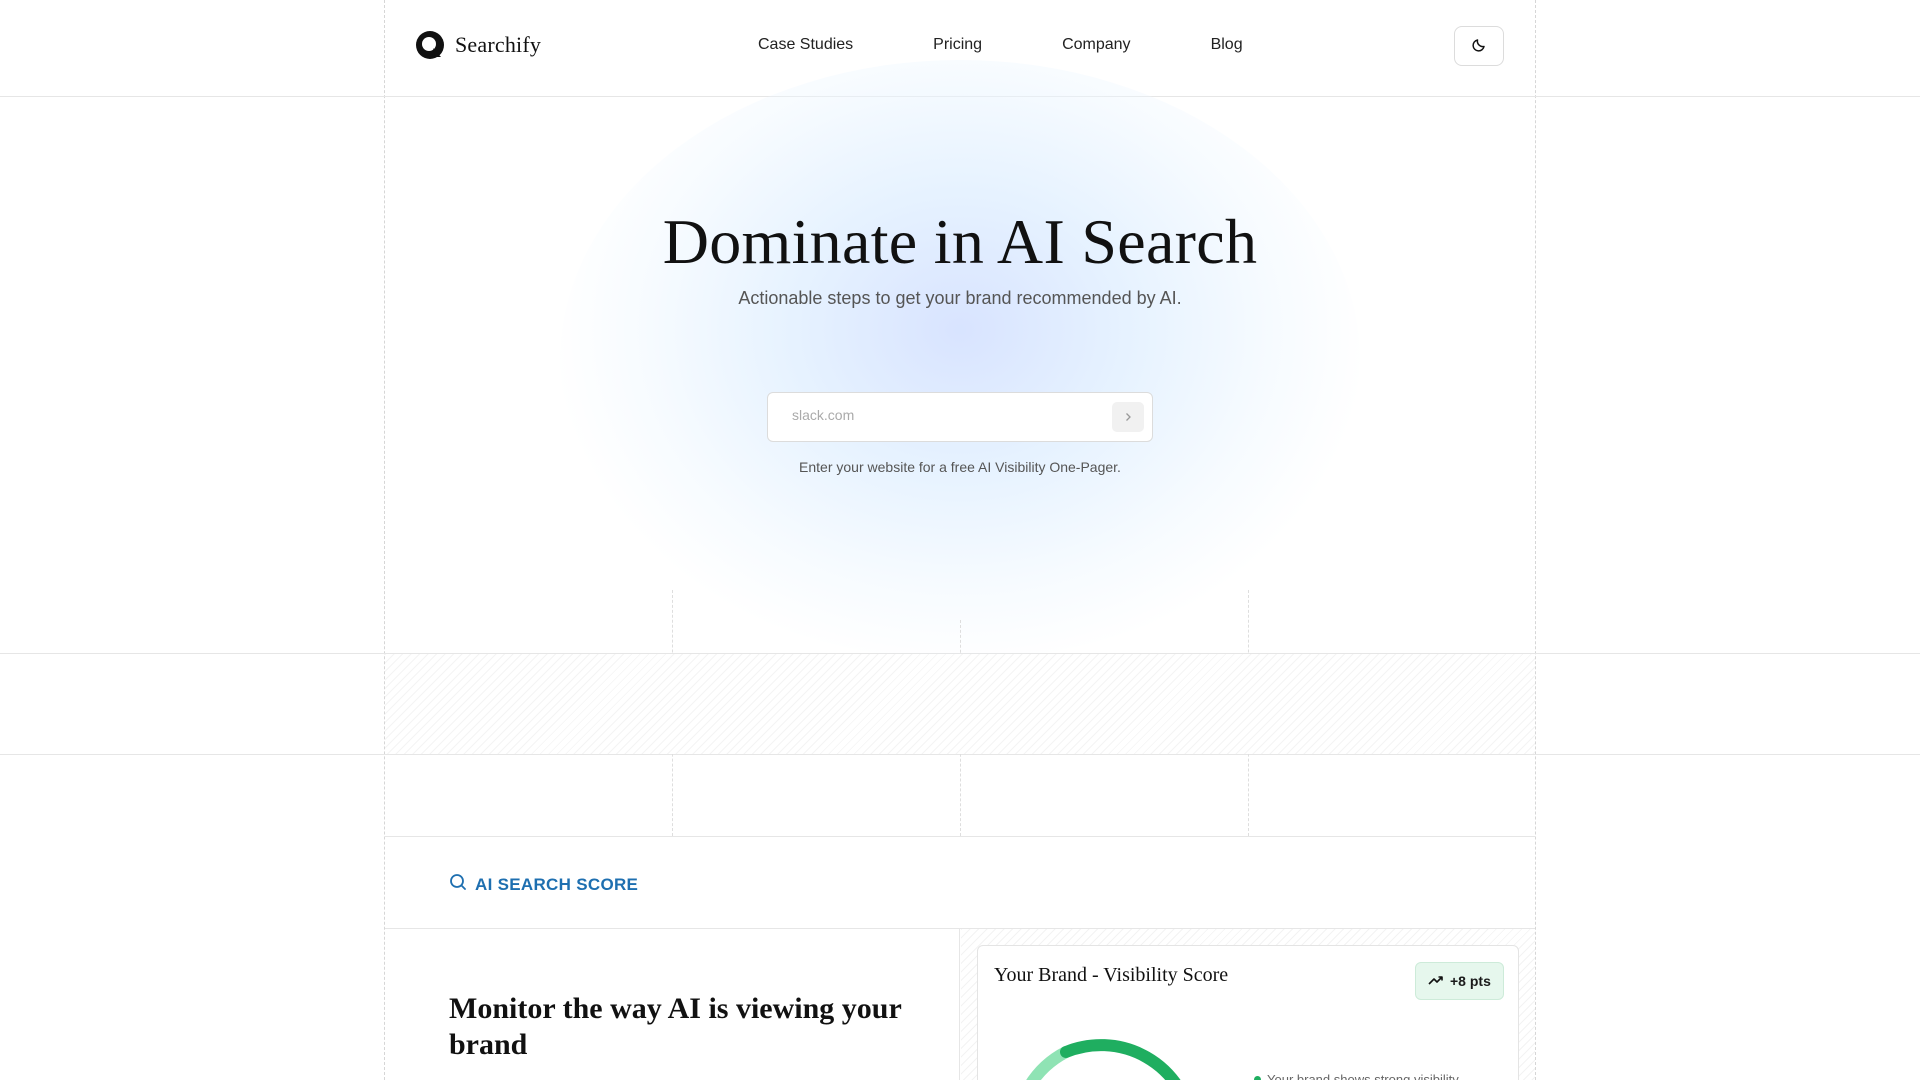  I want to click on decorative-striped-band, so click(960, 704).